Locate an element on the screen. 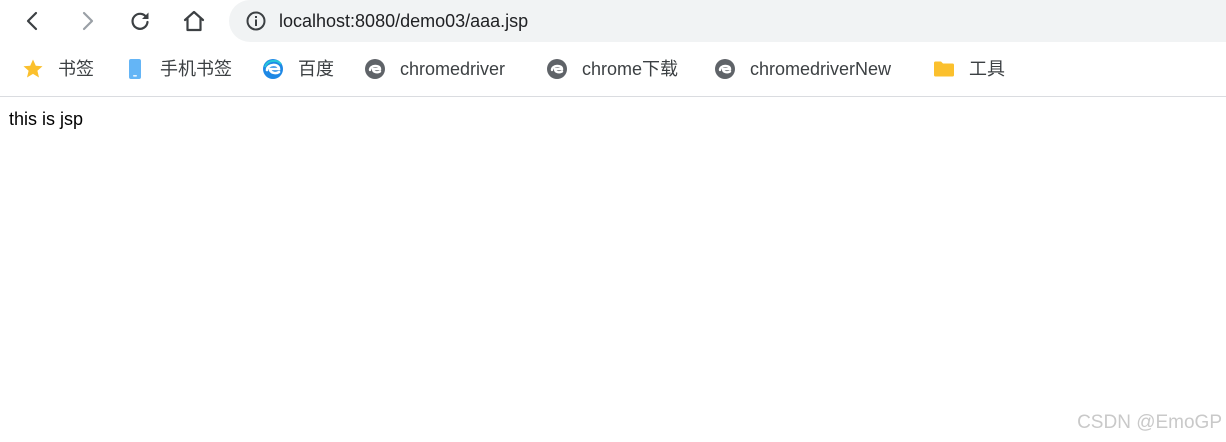 Image resolution: width=1226 pixels, height=442 pixels. bookmark-label: 工具 is located at coordinates (987, 69).